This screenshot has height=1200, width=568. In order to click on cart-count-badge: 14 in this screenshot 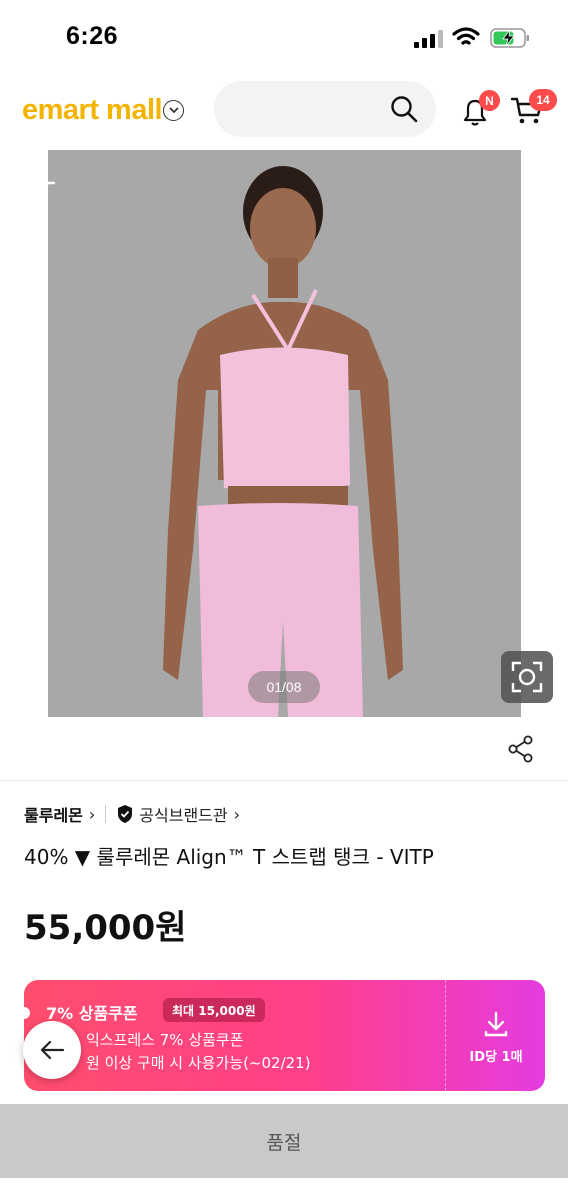, I will do `click(543, 100)`.